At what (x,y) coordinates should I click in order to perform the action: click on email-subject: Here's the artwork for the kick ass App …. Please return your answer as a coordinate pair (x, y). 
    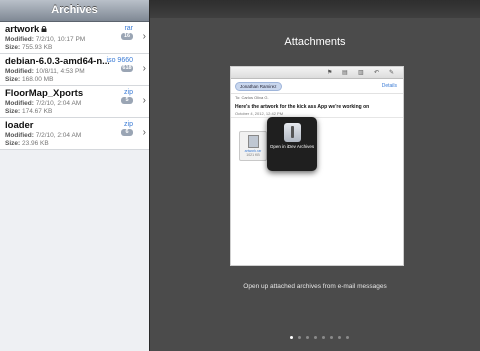
    Looking at the image, I should click on (302, 107).